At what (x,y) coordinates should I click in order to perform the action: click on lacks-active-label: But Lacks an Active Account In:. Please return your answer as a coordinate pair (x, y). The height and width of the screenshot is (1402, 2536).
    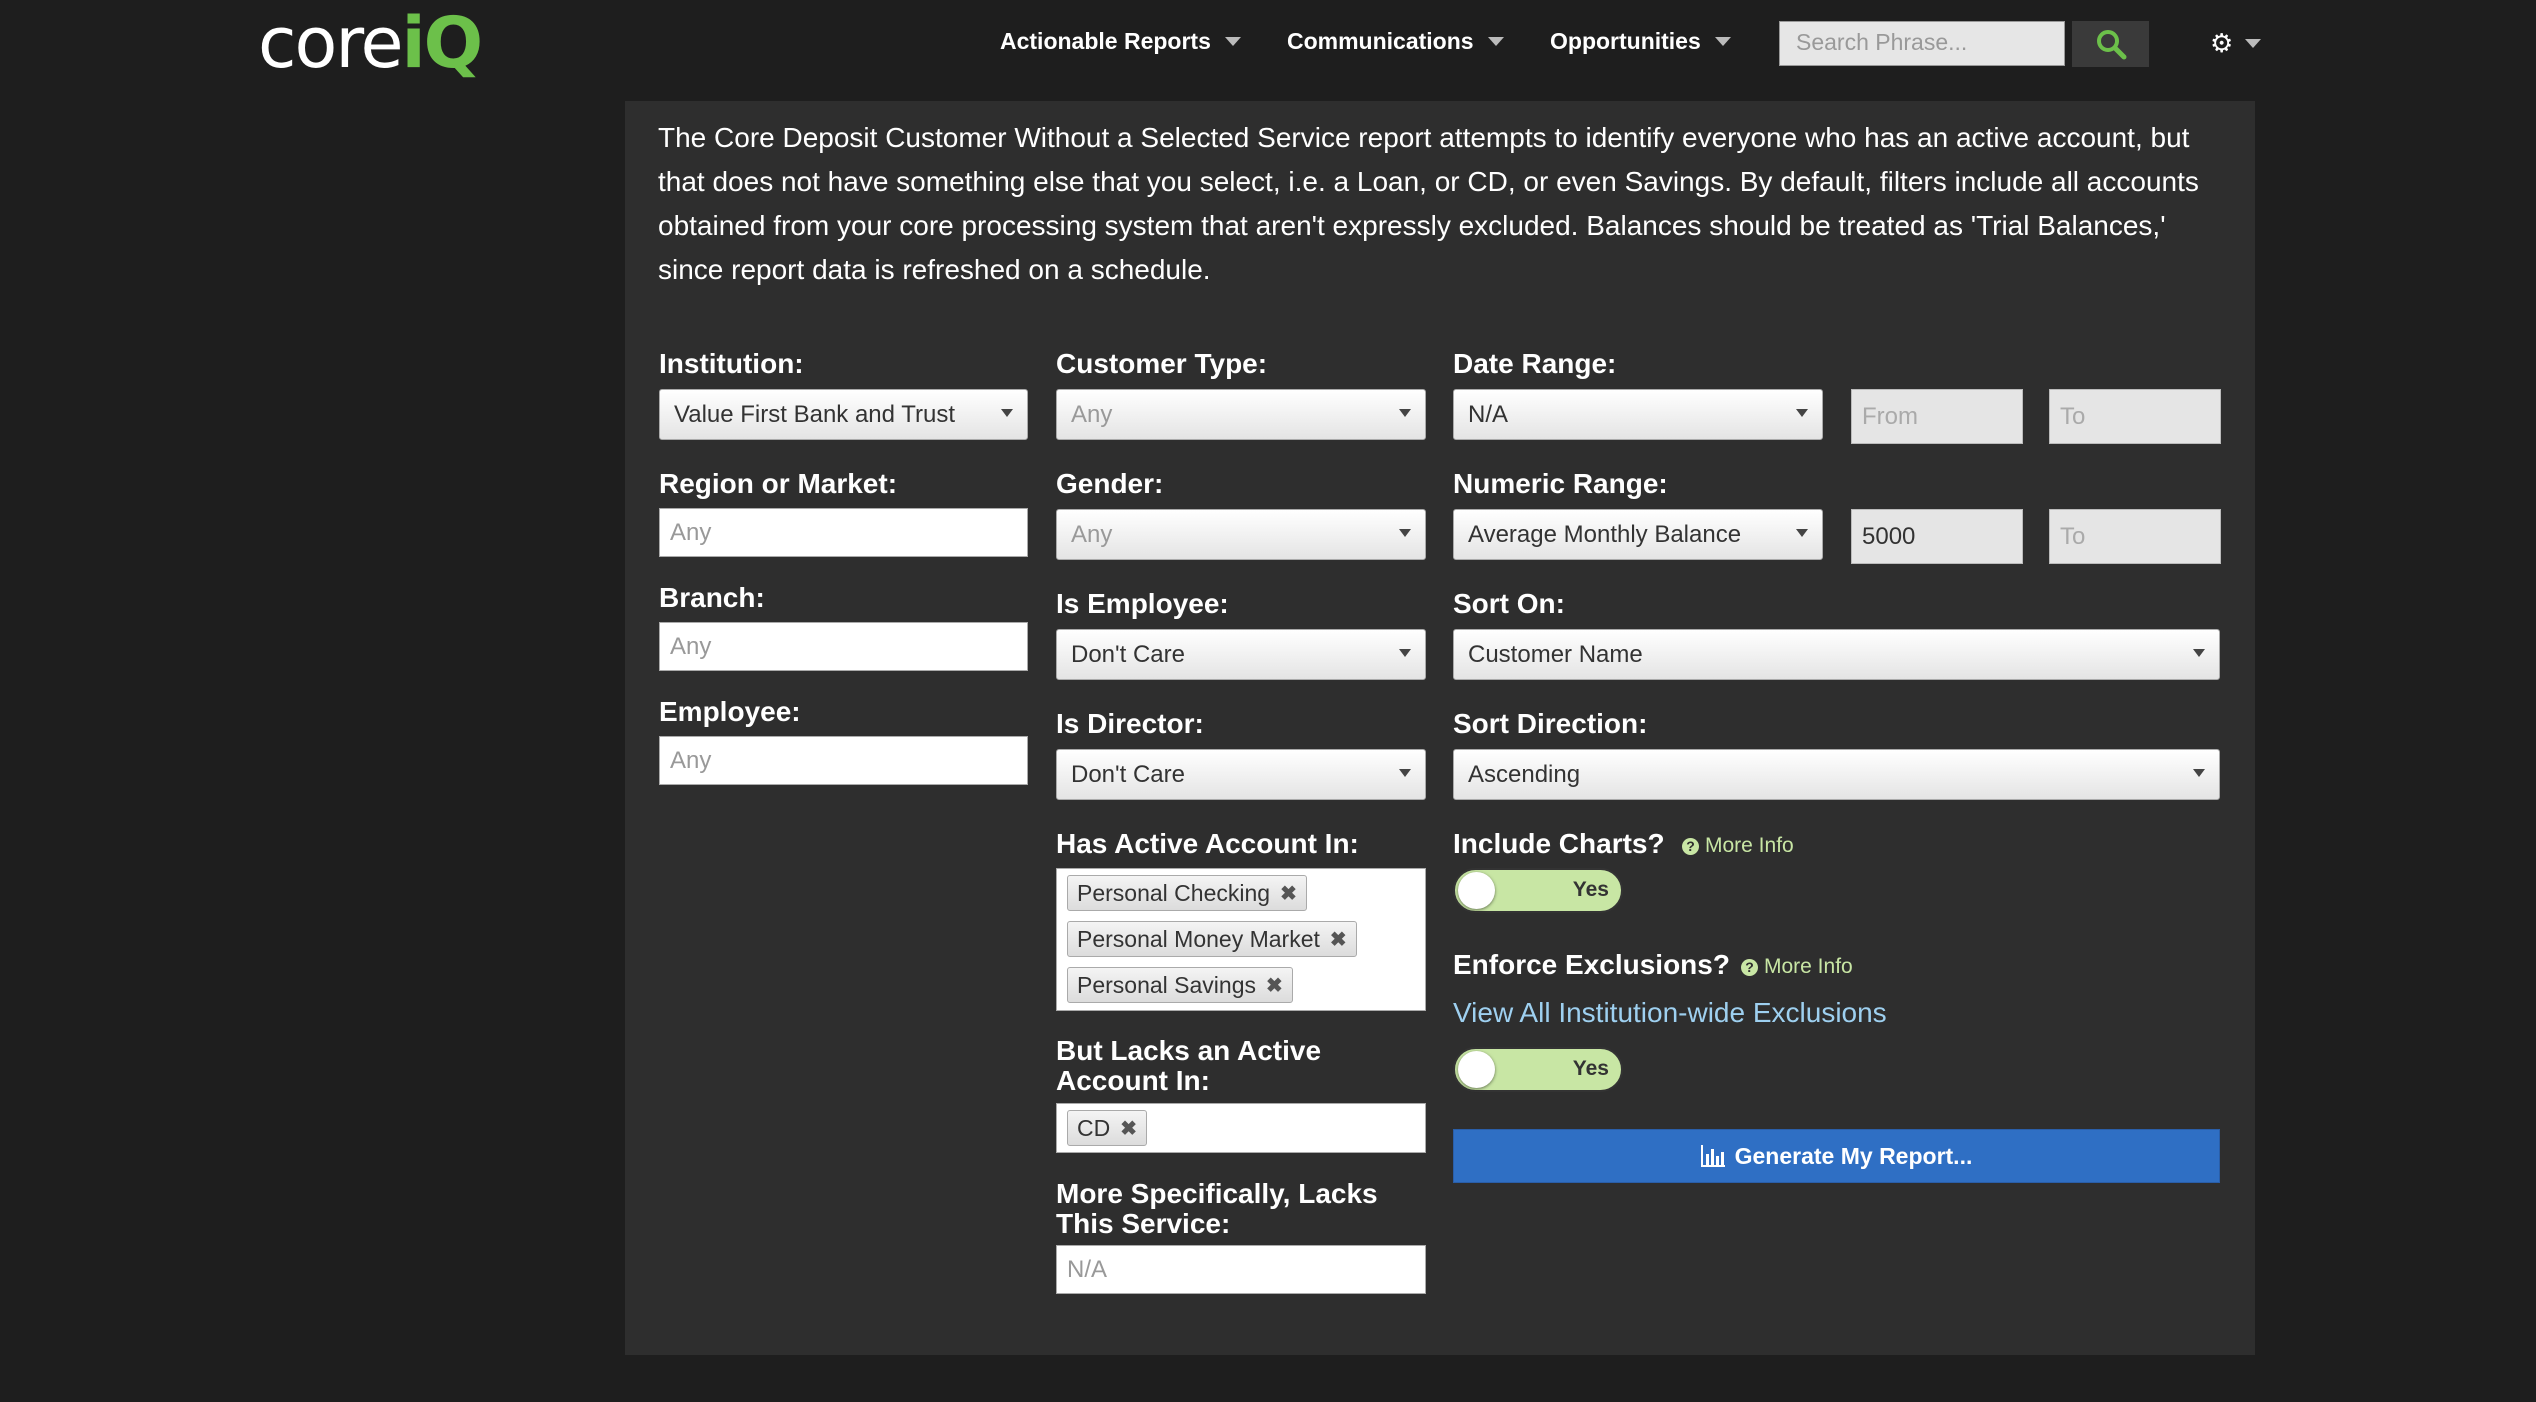
    Looking at the image, I should click on (1188, 1066).